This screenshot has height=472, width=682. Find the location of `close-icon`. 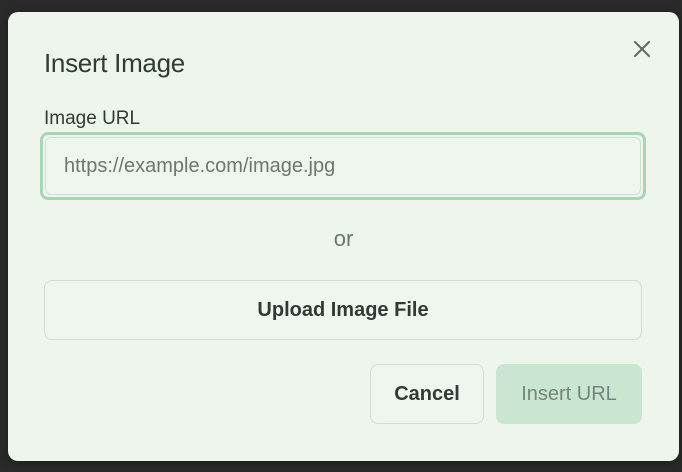

close-icon is located at coordinates (642, 49).